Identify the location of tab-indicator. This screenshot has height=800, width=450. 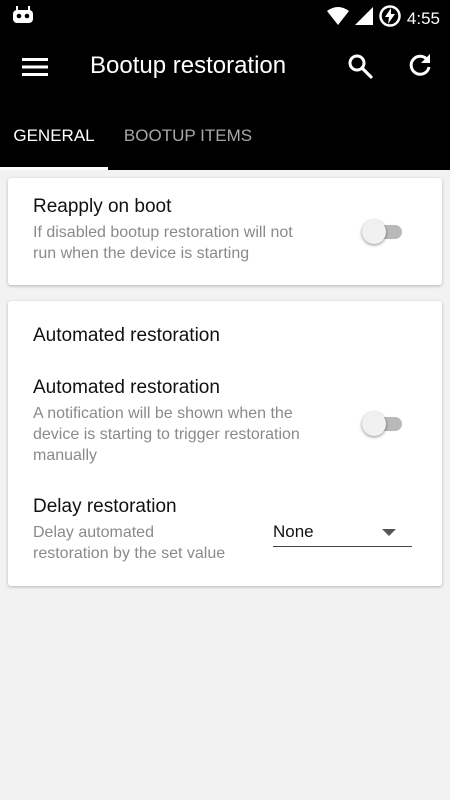
(54, 168).